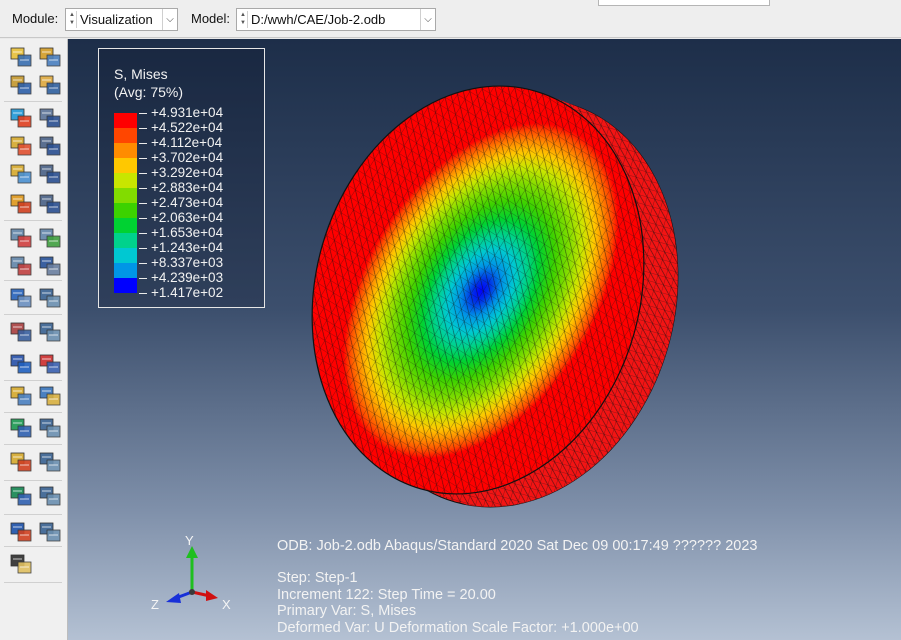 The image size is (901, 640). I want to click on top-edge-field, so click(684, 3).